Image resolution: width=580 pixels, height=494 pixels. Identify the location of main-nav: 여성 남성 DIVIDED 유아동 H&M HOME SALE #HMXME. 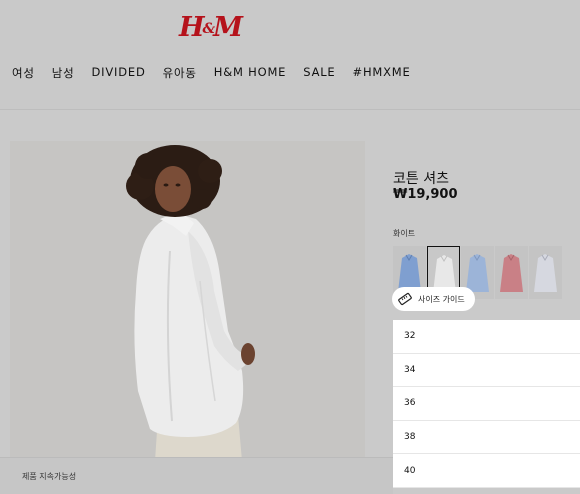
(220, 73).